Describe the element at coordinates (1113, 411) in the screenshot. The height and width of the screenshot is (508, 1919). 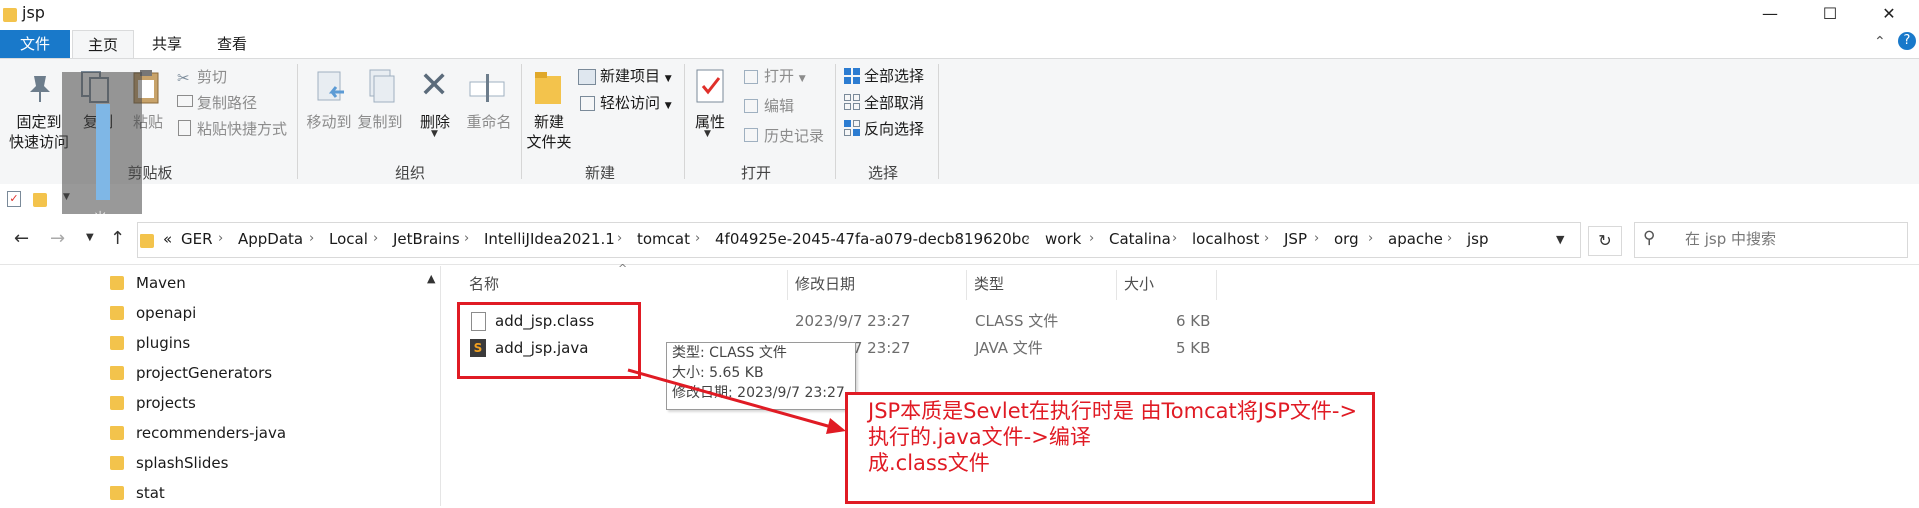
I see `annotation-line: JSP本质是Sevlet在执行时是 由Tomcat将JSP文件->` at that location.